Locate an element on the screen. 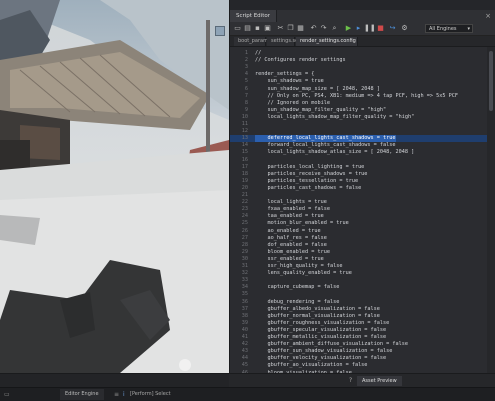 This screenshot has height=401, width=495. code-text: ao_half_res = false is located at coordinates (291, 237).